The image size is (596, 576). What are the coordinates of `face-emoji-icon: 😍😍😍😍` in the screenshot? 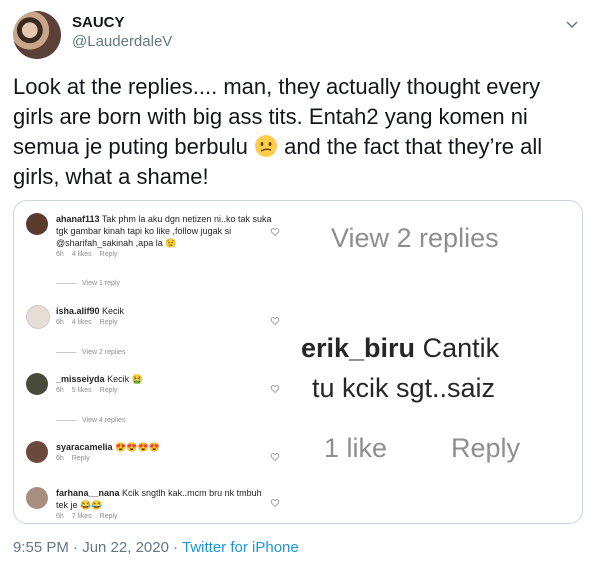 It's located at (137, 447).